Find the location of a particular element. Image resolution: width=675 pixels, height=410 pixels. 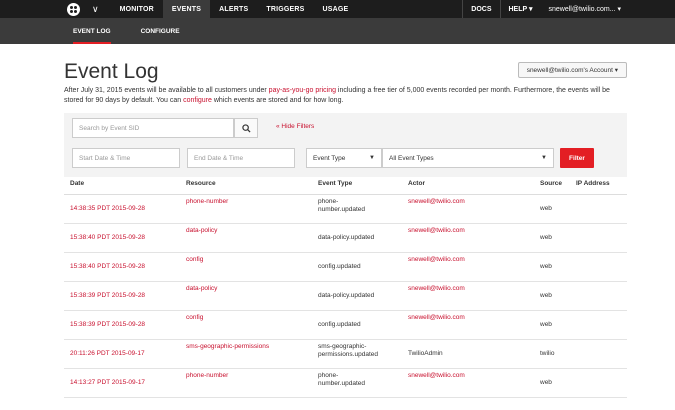

event-date-link: 14:13:27 PDT 2015-09-17 is located at coordinates (107, 383).